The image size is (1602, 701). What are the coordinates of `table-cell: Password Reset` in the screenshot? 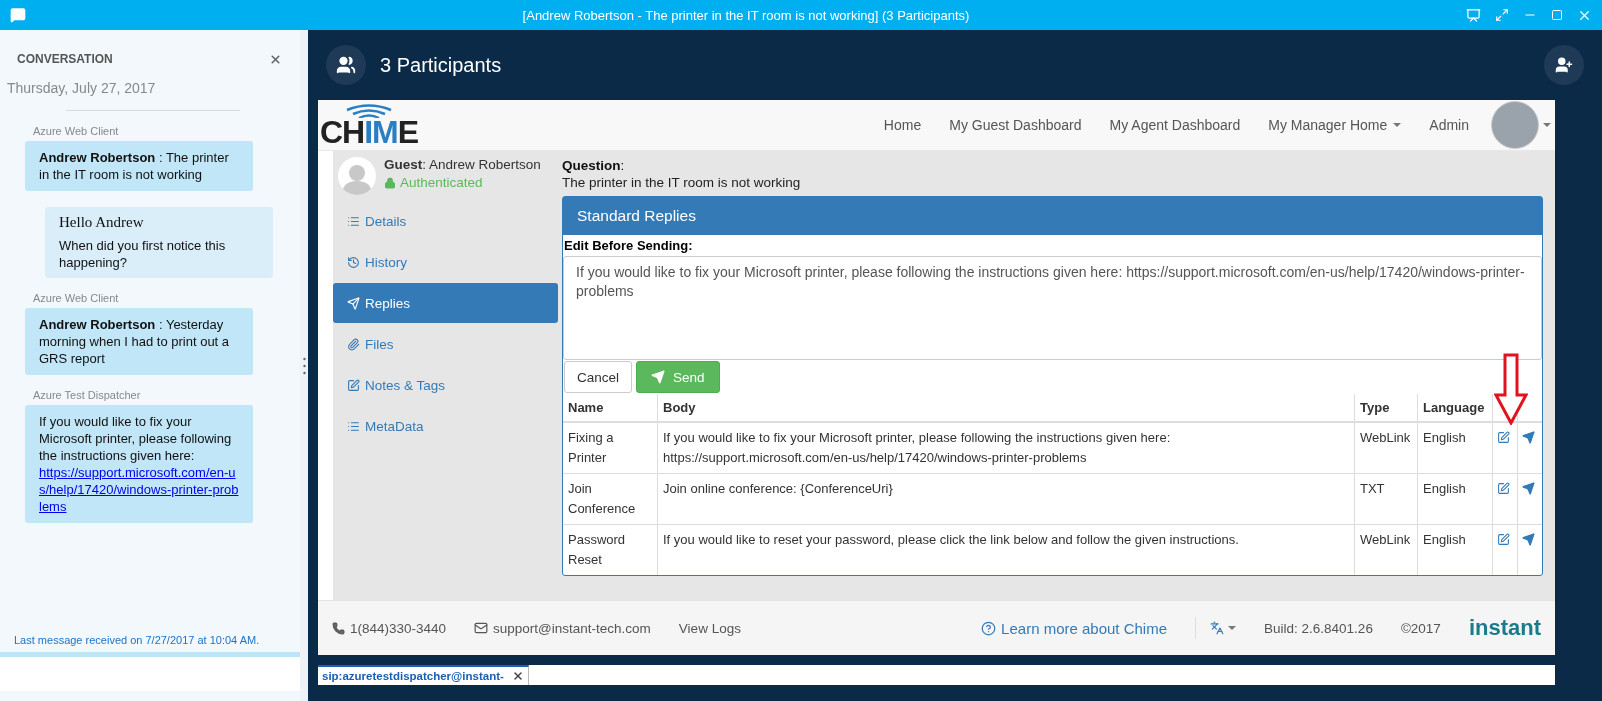 It's located at (610, 549).